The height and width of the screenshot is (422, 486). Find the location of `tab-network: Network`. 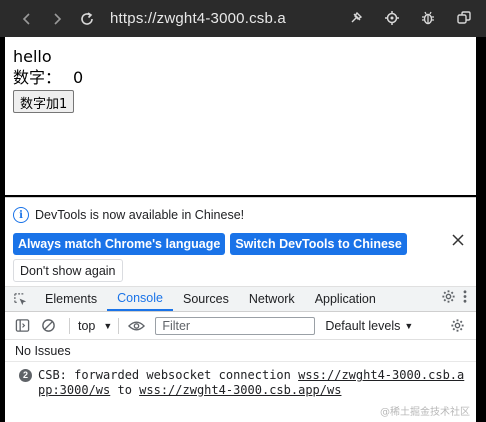

tab-network: Network is located at coordinates (272, 299).